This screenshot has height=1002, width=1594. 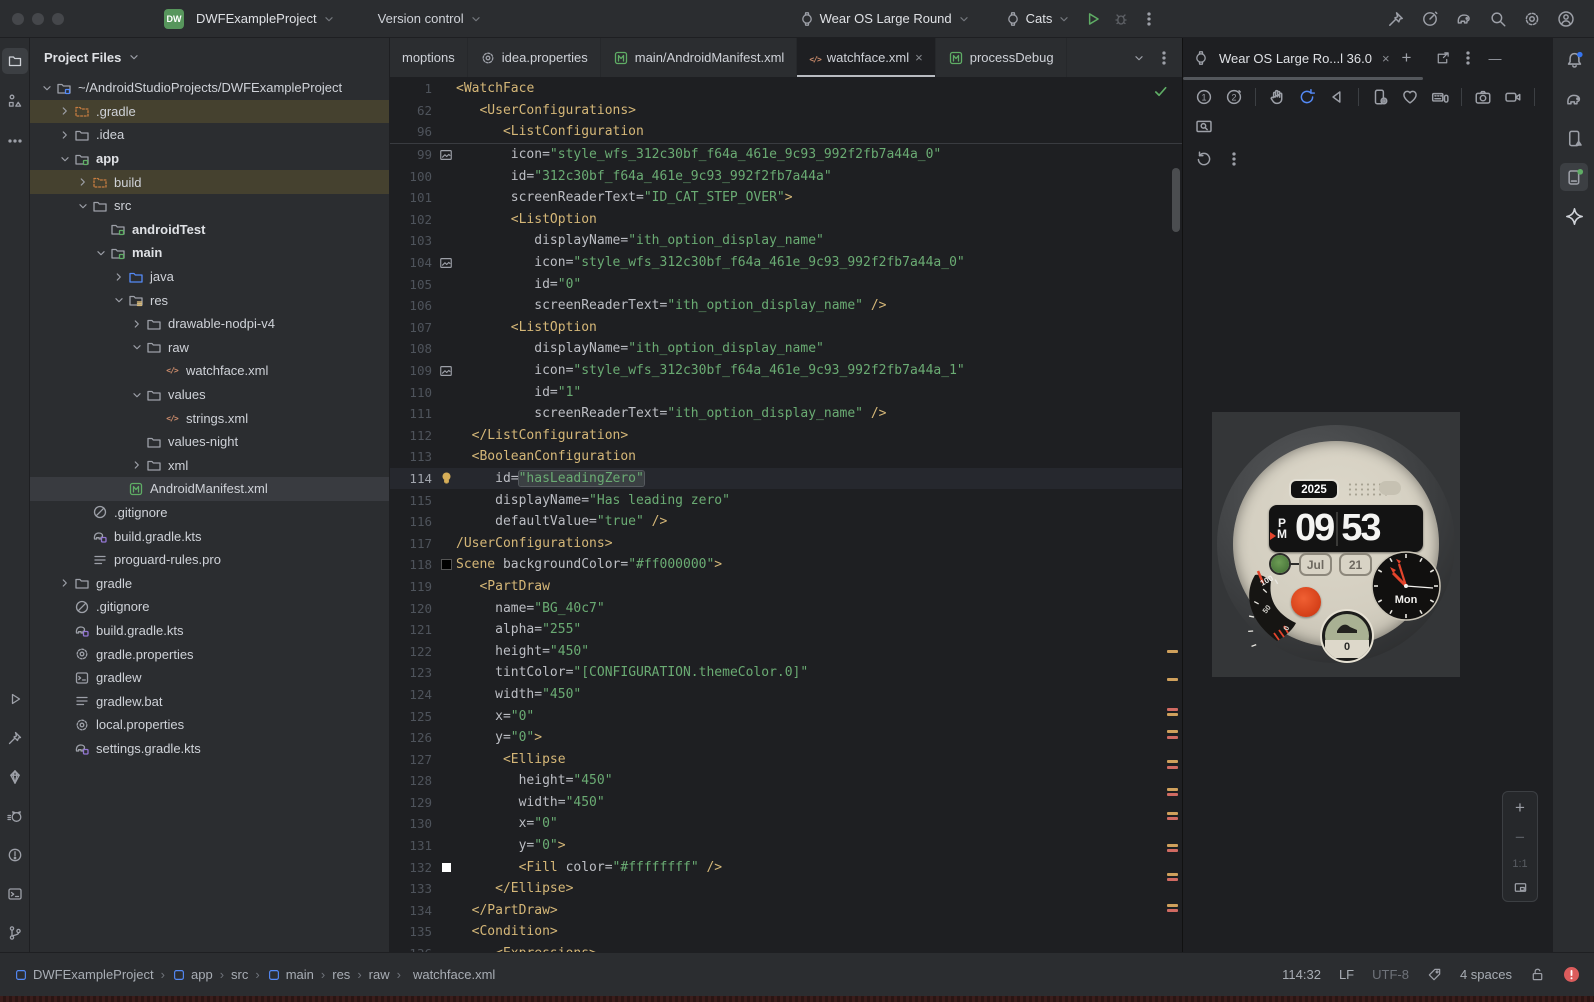 What do you see at coordinates (1301, 974) in the screenshot?
I see `caret-position: 114:32` at bounding box center [1301, 974].